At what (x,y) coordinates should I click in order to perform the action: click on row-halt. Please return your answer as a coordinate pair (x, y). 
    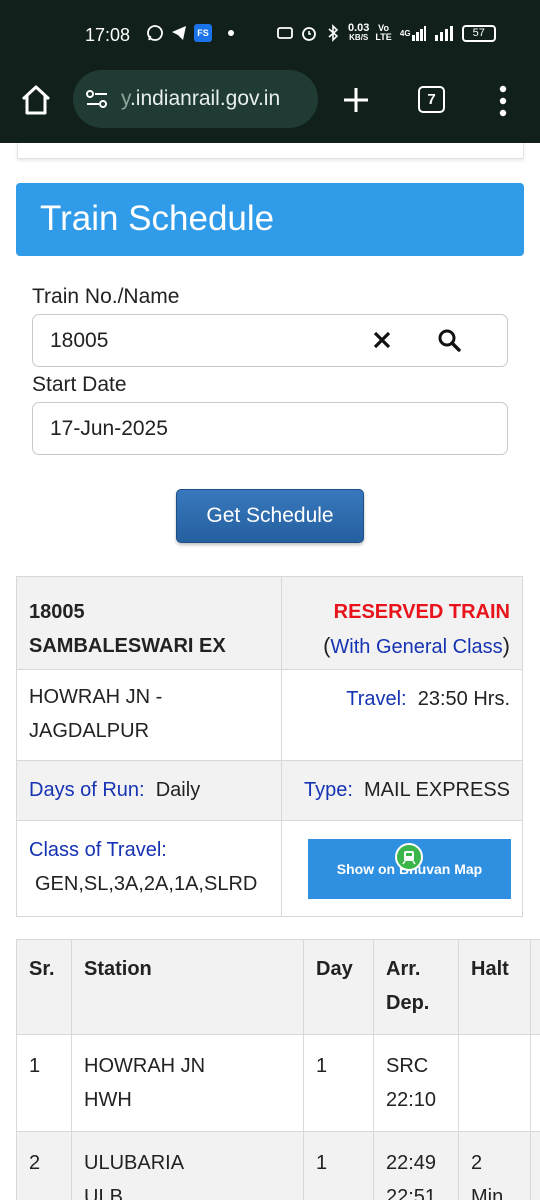
    Looking at the image, I should click on (494, 1083).